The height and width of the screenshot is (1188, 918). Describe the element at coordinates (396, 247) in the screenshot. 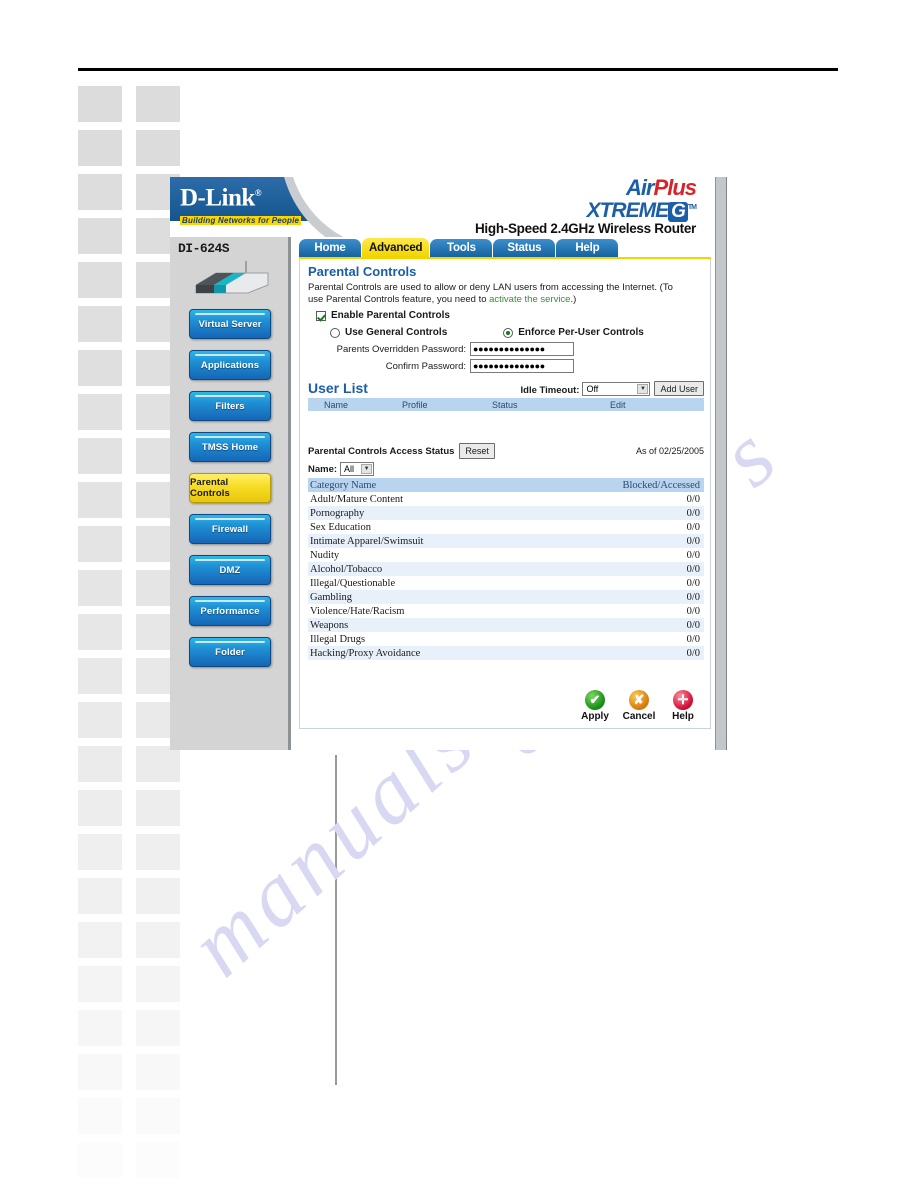

I see `tab-advanced: Advanced` at that location.